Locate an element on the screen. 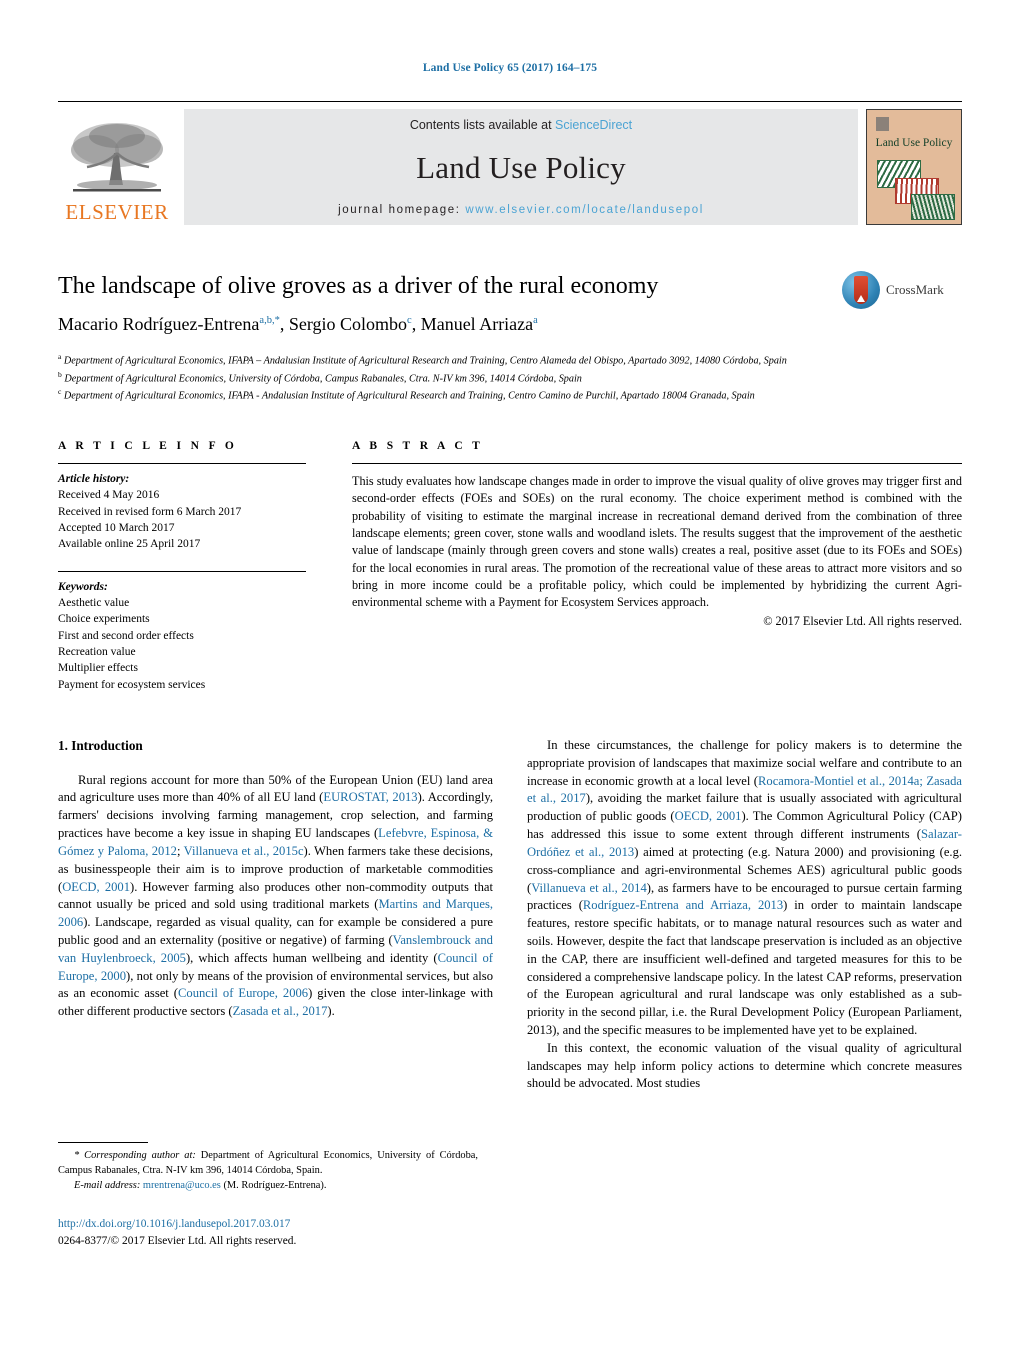 Image resolution: width=1020 pixels, height=1351 pixels. section-heading-introduction: 1. Introduction is located at coordinates (100, 745).